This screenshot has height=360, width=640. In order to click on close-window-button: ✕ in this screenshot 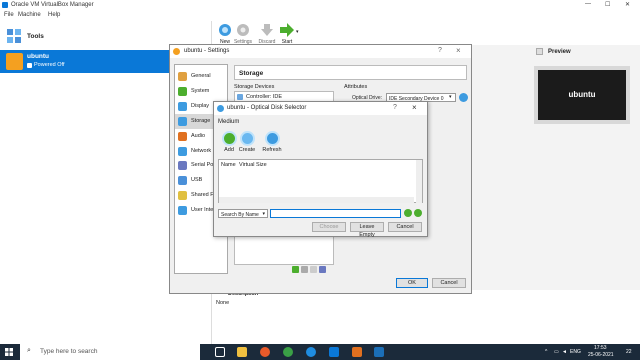, I will do `click(627, 4)`.